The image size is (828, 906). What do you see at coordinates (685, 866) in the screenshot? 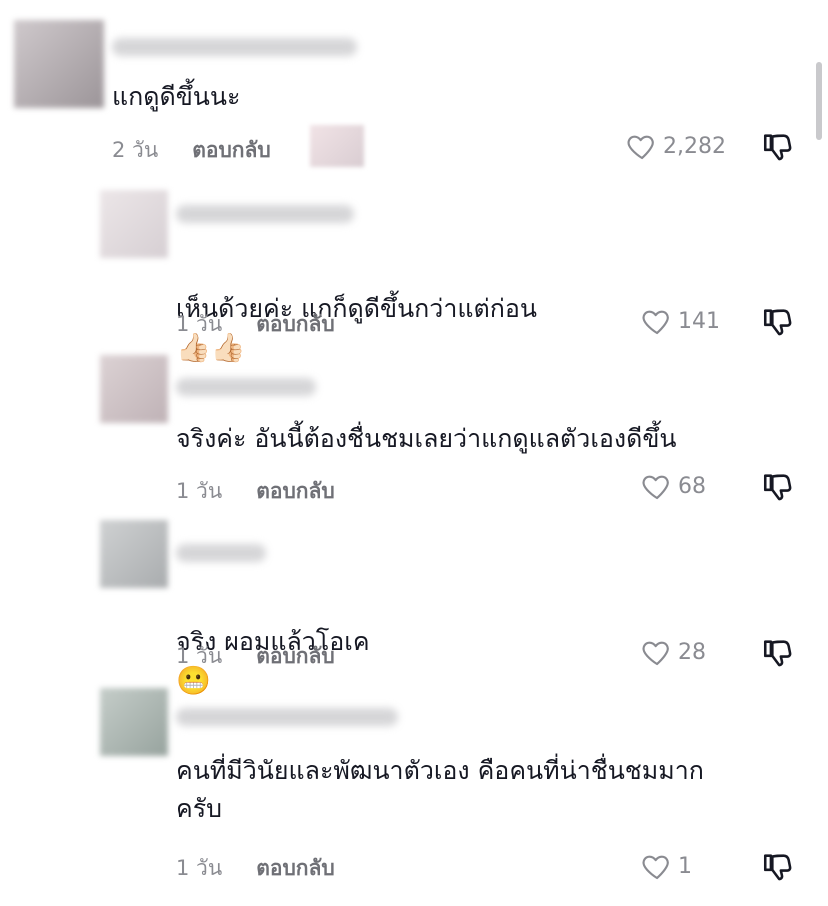
I see `like-count: 1` at bounding box center [685, 866].